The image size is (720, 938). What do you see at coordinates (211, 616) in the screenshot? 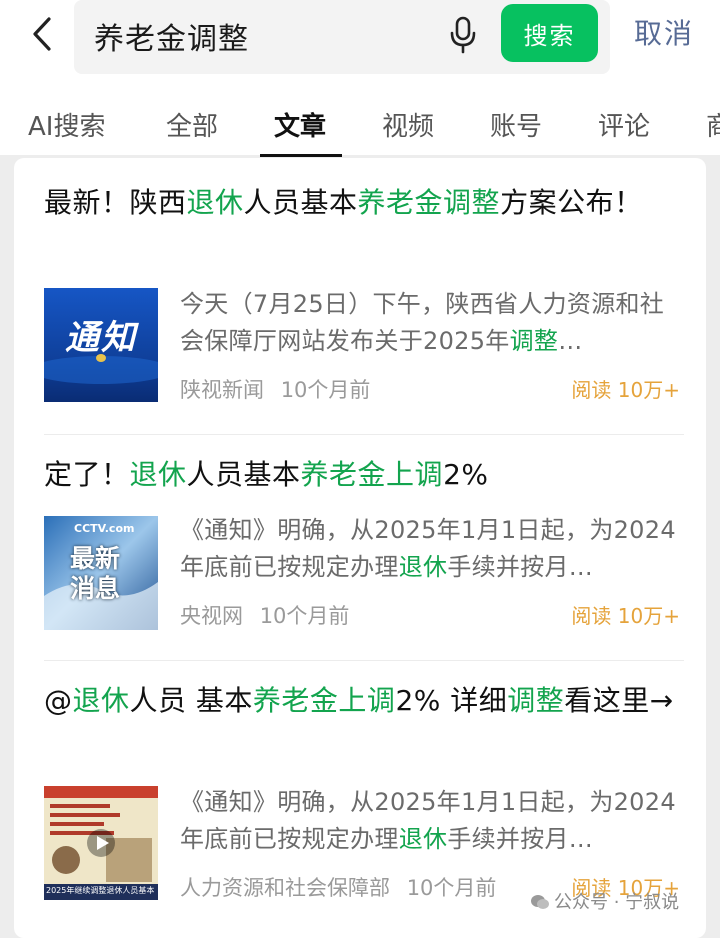
I see `article-source: 央视网` at bounding box center [211, 616].